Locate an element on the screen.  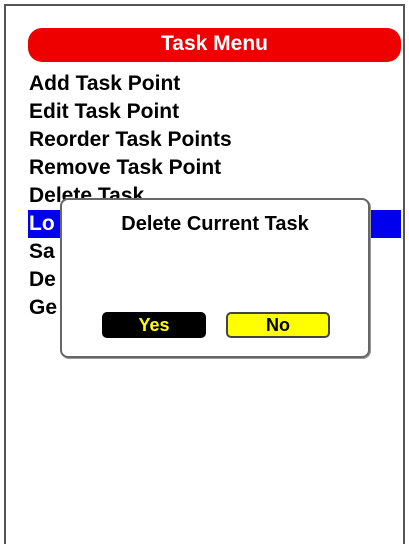
title-bar: Task Menu is located at coordinates (214, 45).